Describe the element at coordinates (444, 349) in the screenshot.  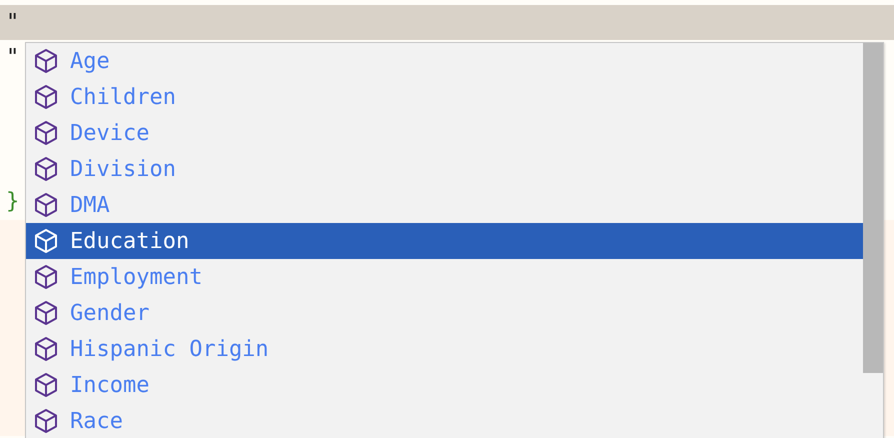
I see `suggestion-item: Hispanic Origin` at that location.